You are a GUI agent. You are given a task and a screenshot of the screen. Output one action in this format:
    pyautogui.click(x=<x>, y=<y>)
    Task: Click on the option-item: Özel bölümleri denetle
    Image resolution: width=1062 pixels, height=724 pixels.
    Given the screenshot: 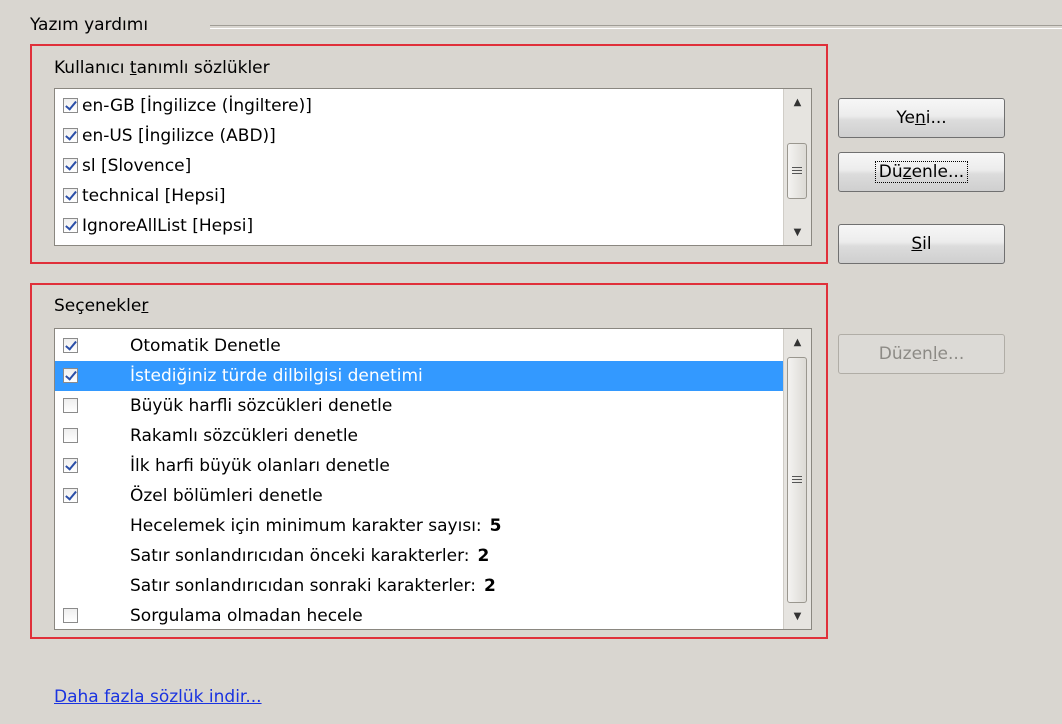 What is the action you would take?
    pyautogui.click(x=420, y=496)
    